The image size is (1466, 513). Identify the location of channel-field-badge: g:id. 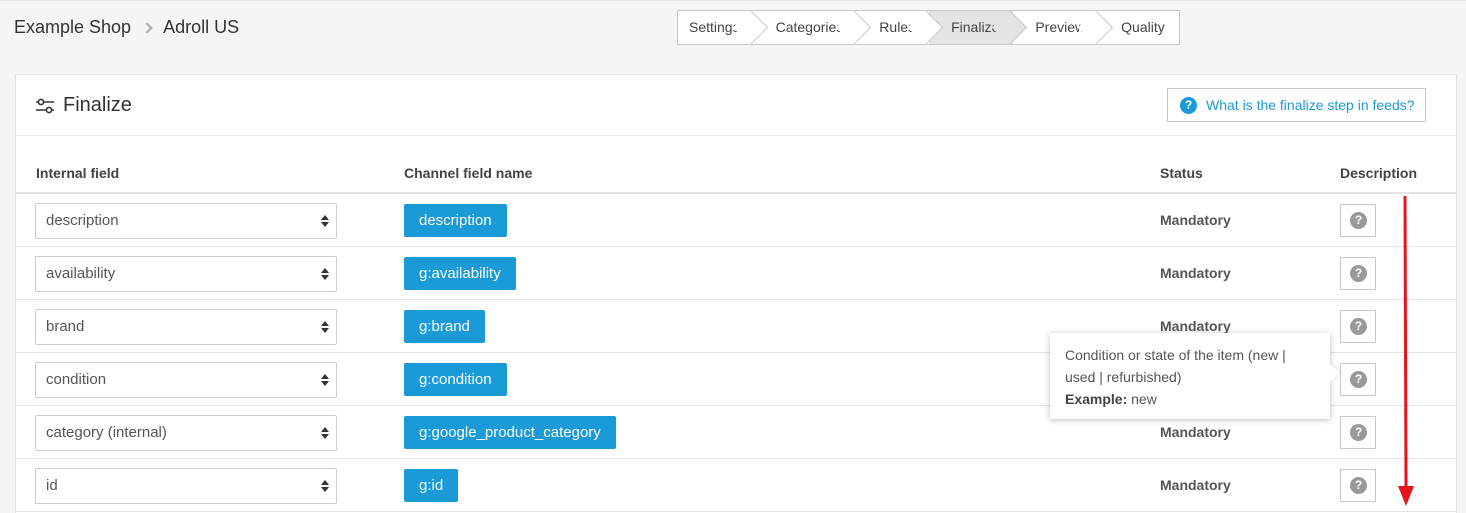
(431, 485).